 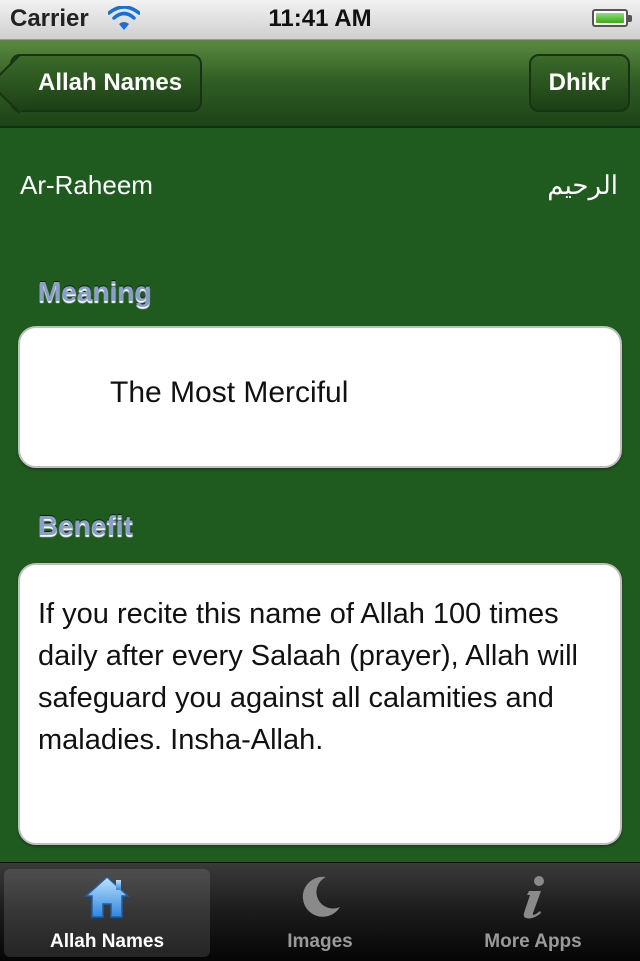 What do you see at coordinates (107, 896) in the screenshot?
I see `house-icon` at bounding box center [107, 896].